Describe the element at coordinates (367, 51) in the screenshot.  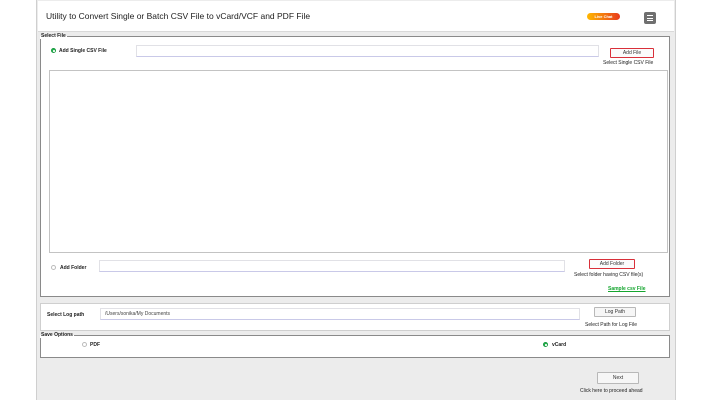
I see `single-csv-path-input` at that location.